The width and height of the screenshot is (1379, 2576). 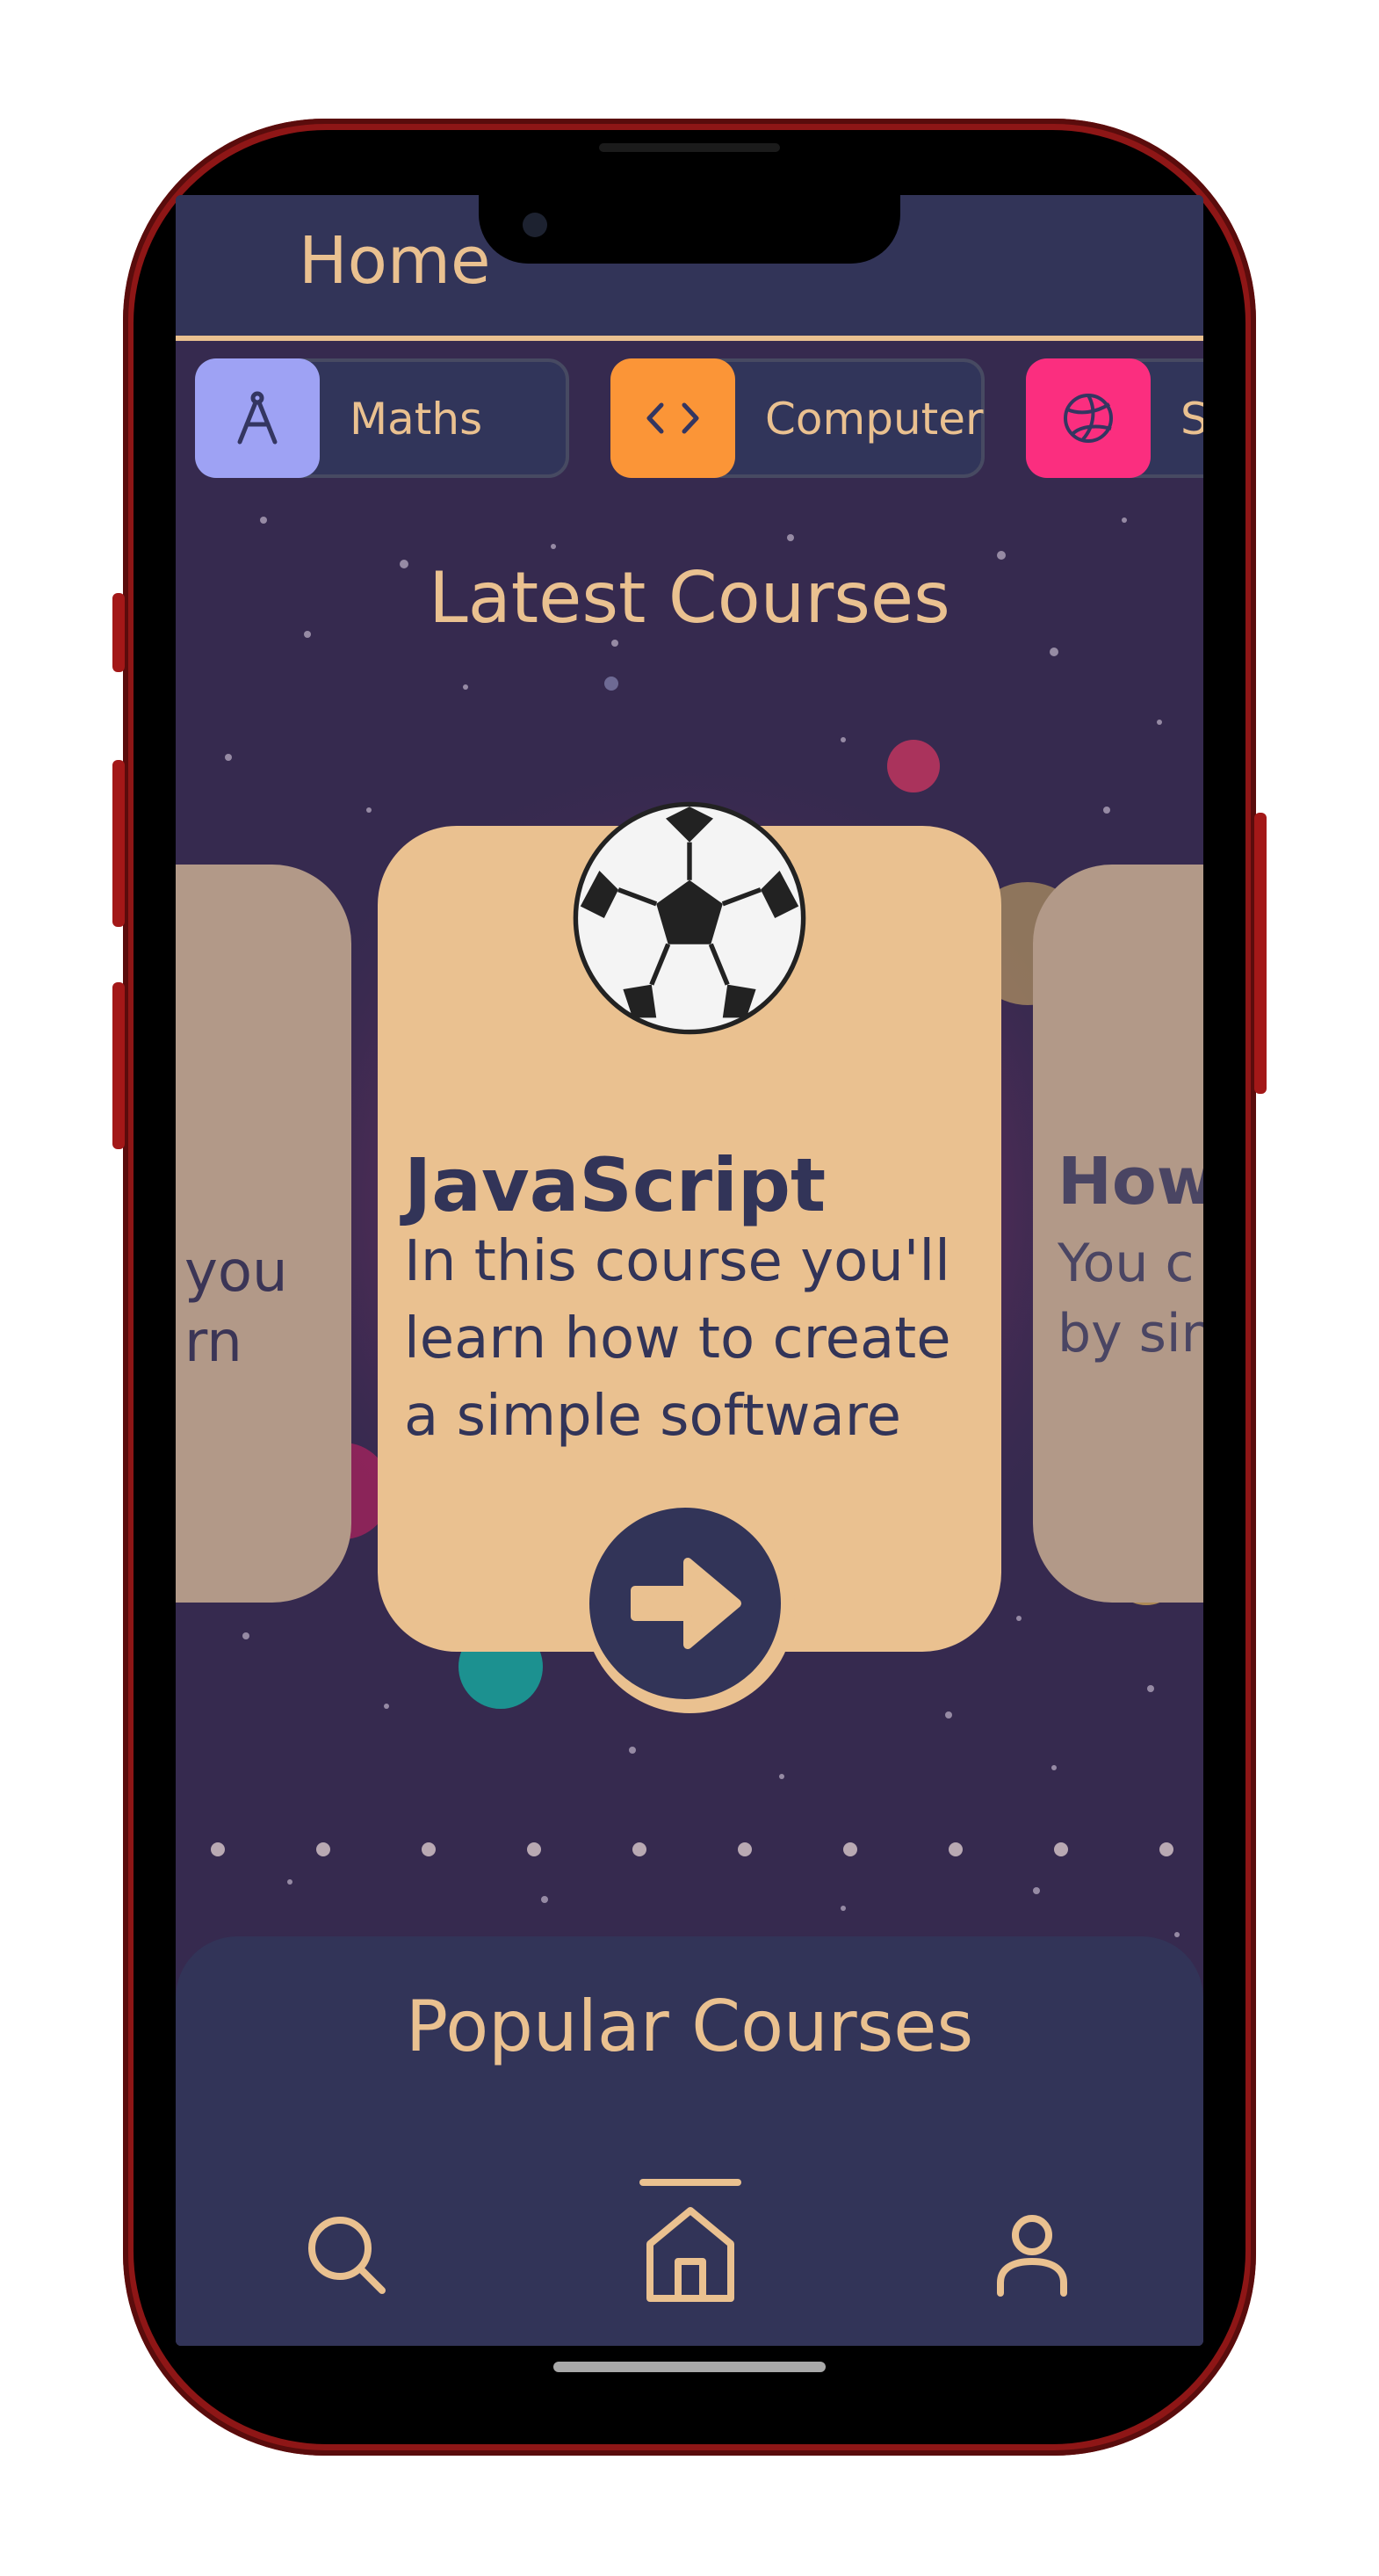 I want to click on page-title: Home, so click(x=395, y=261).